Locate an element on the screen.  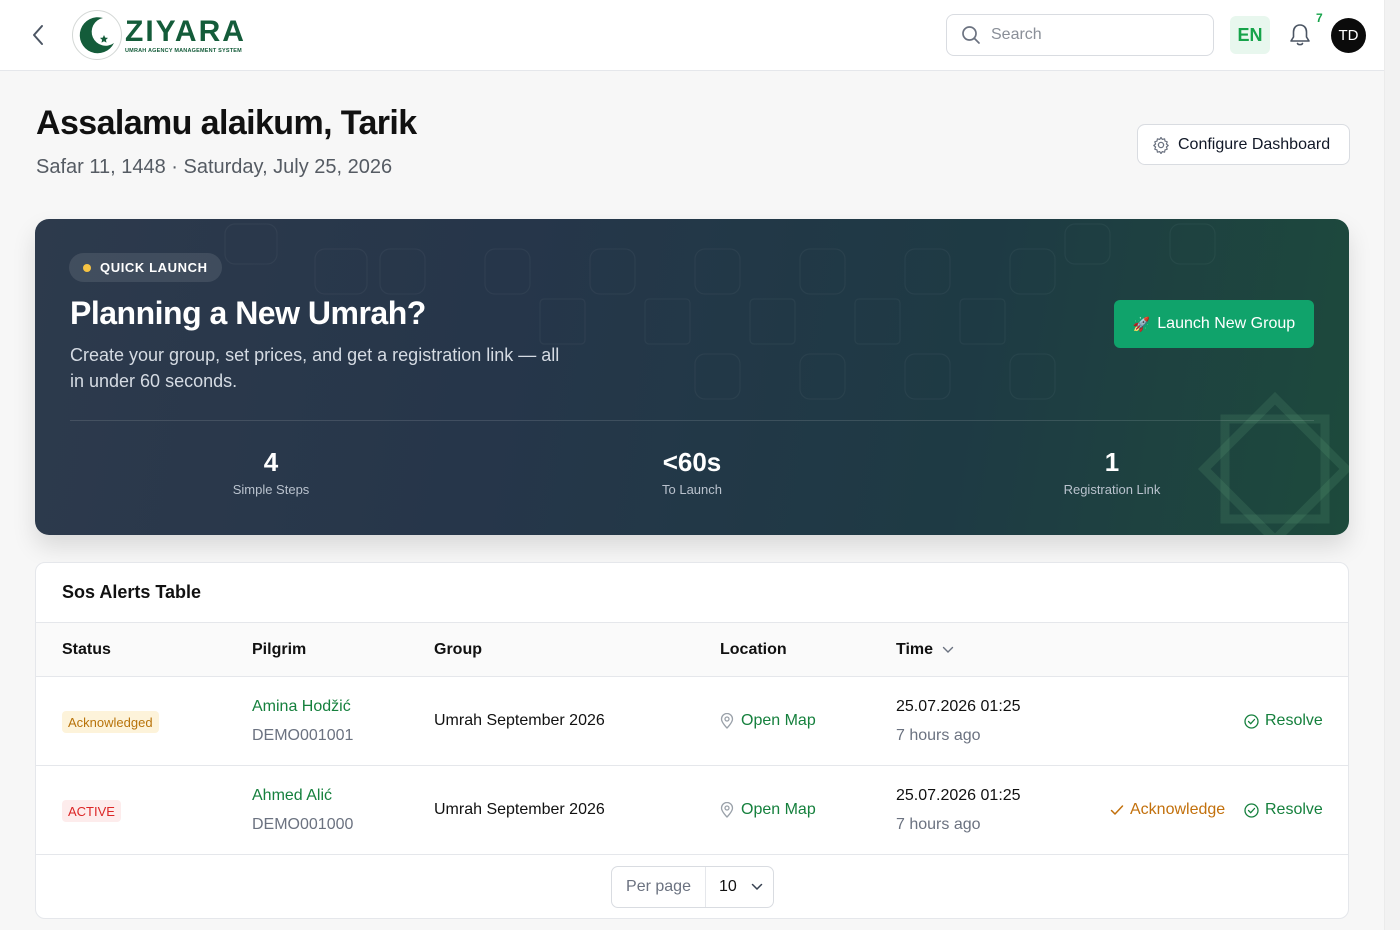
per-page-select: Per page 10 is located at coordinates (692, 887).